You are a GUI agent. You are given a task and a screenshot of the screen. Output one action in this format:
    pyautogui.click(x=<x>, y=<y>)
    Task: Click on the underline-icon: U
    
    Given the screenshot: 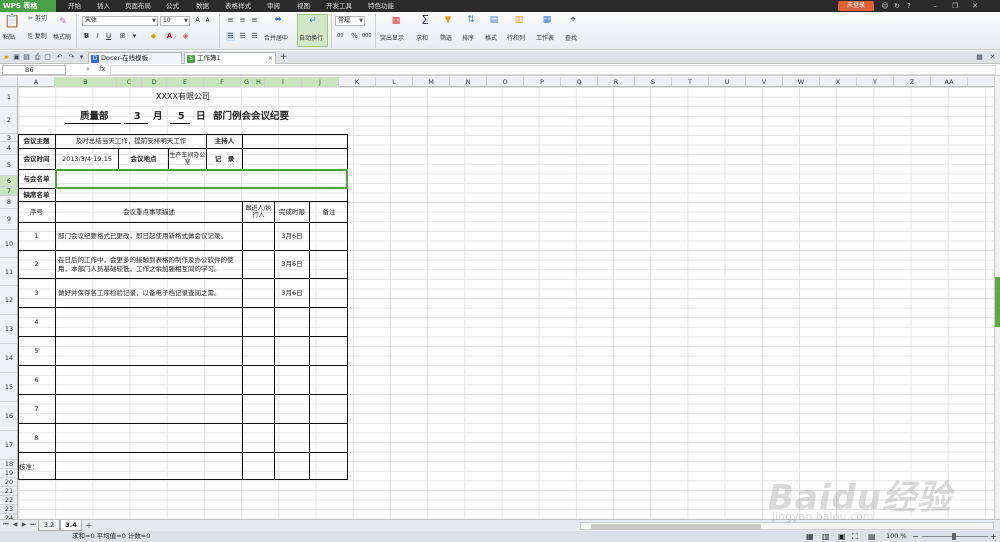 What is the action you would take?
    pyautogui.click(x=108, y=36)
    